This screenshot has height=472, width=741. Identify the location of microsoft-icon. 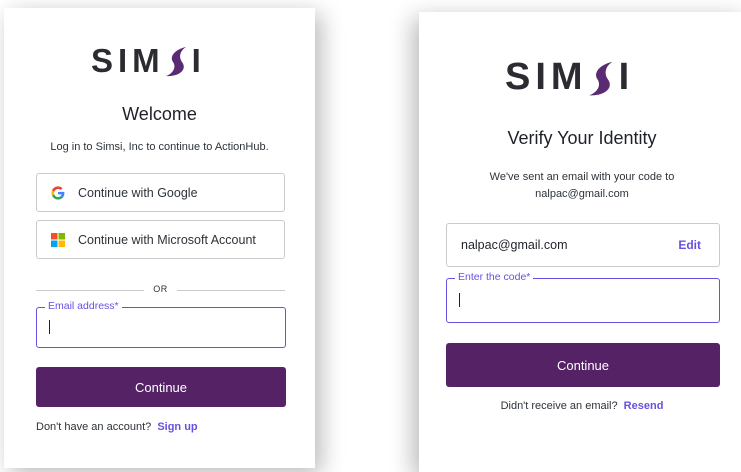
(58, 240).